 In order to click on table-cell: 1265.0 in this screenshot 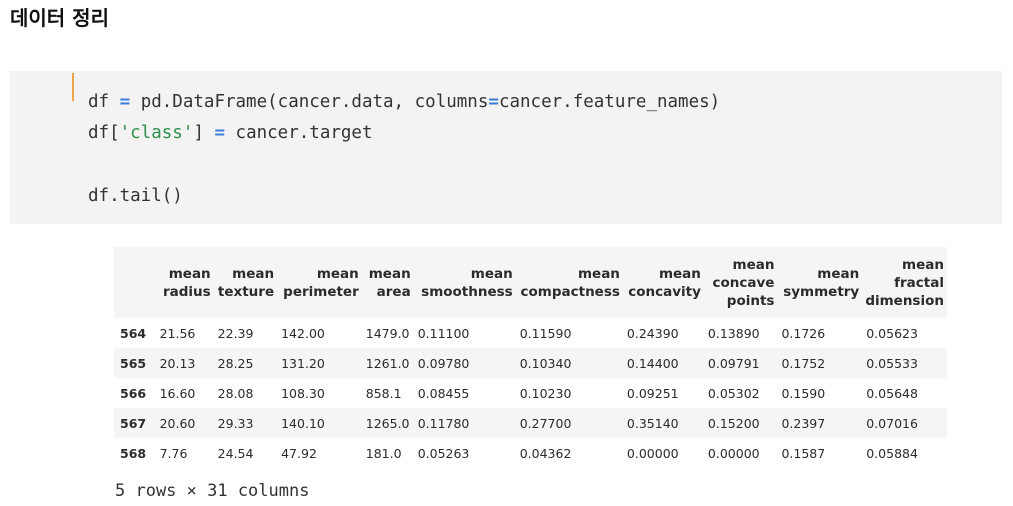, I will do `click(387, 423)`.